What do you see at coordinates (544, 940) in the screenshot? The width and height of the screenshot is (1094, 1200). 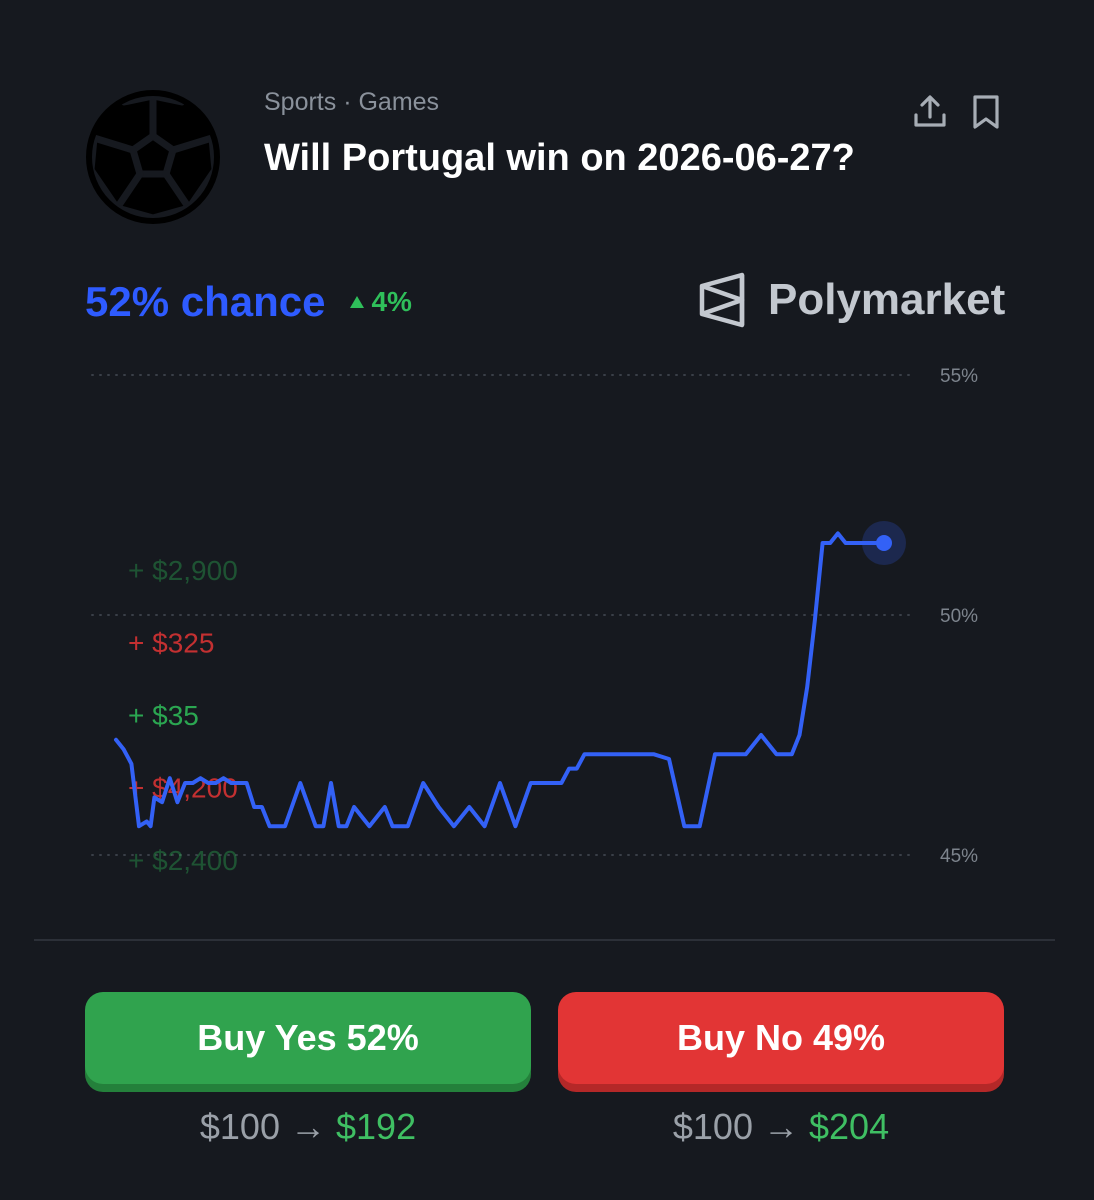 I see `divider` at bounding box center [544, 940].